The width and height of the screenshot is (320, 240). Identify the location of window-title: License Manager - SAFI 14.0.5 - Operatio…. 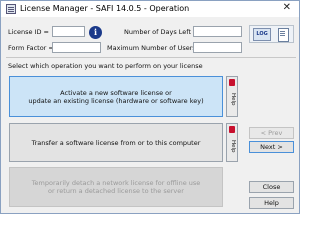
(105, 8).